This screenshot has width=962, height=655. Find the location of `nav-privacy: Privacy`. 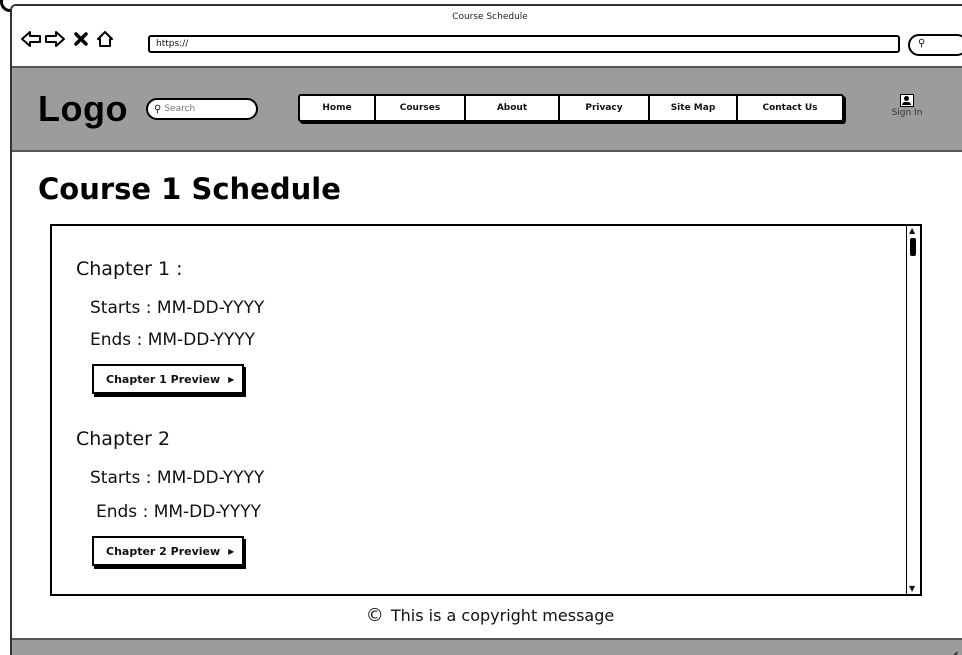

nav-privacy: Privacy is located at coordinates (605, 108).